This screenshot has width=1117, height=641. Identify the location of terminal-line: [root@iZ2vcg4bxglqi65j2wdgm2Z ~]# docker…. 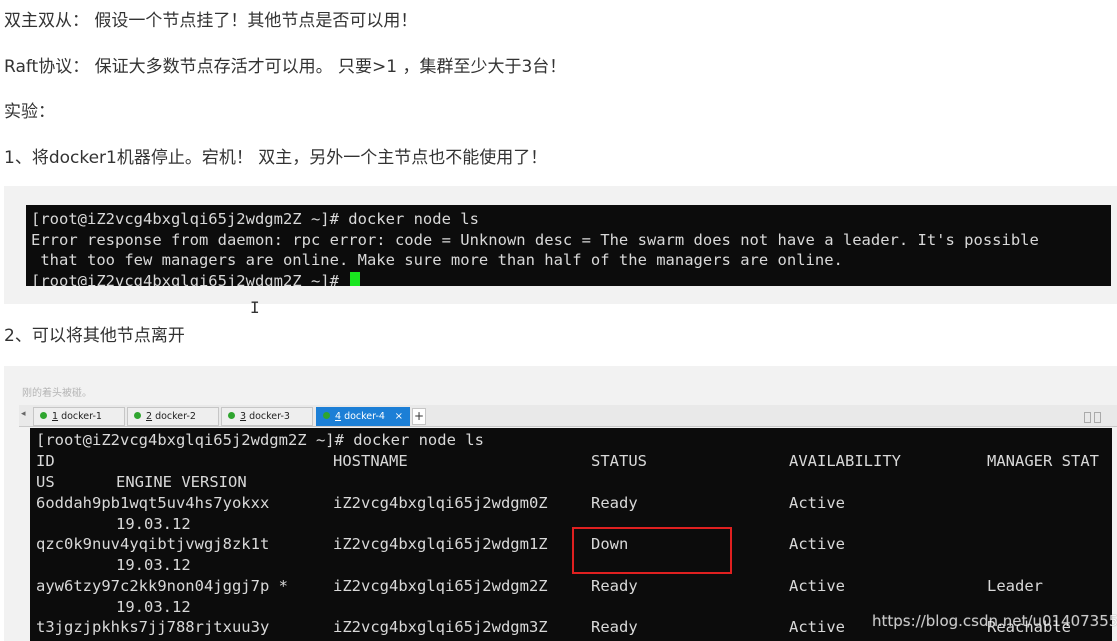
(255, 219).